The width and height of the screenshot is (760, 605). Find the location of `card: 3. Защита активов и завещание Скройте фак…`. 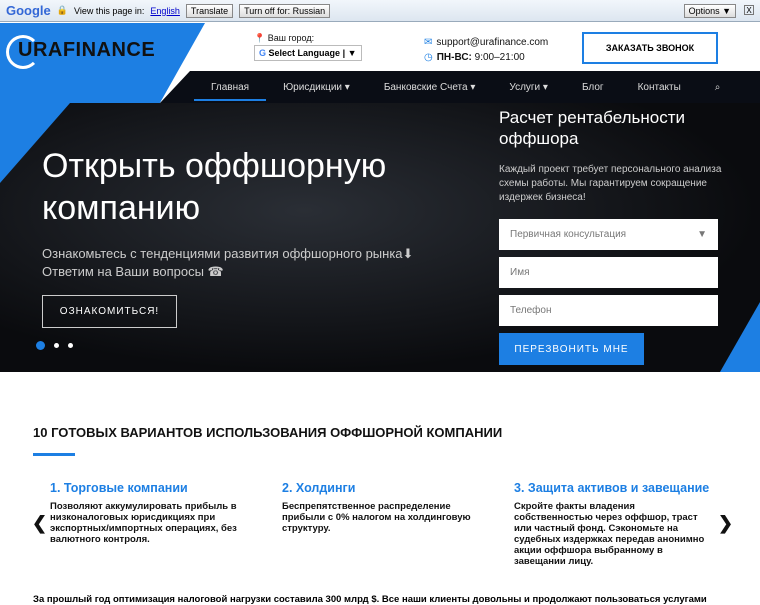

card: 3. Защита активов и завещание Скройте фак… is located at coordinates (612, 524).